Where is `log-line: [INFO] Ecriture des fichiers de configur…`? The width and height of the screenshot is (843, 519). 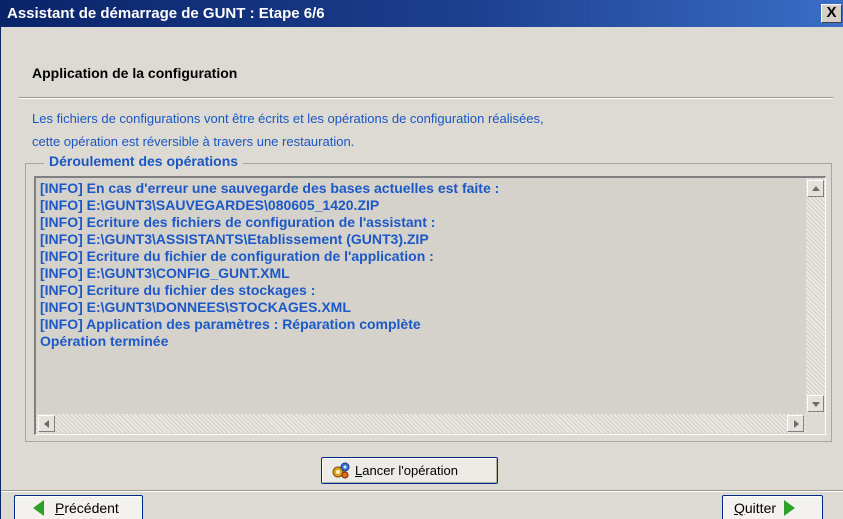 log-line: [INFO] Ecriture des fichiers de configur… is located at coordinates (238, 222).